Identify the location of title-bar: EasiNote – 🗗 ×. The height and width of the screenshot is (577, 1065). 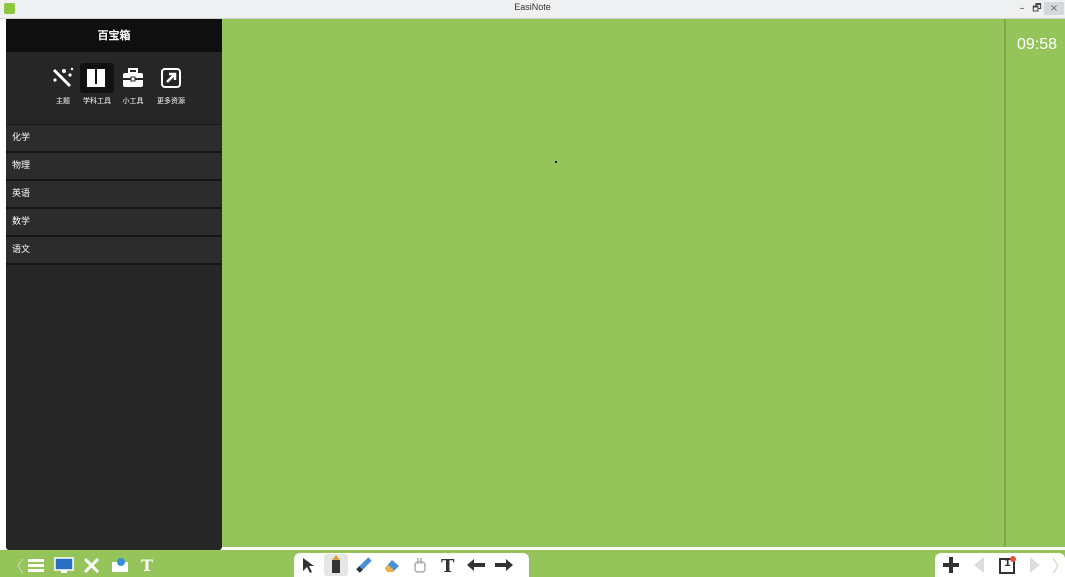
(532, 9).